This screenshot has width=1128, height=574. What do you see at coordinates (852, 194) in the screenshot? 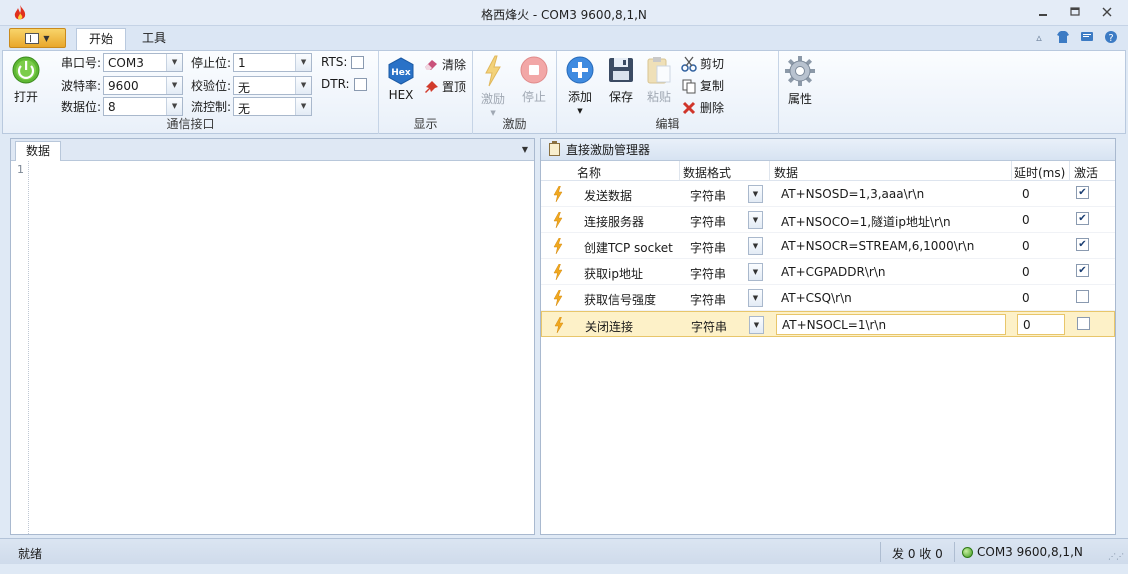
I see `row-data: AT+NSOSD=1,3,aaa\r\n` at bounding box center [852, 194].